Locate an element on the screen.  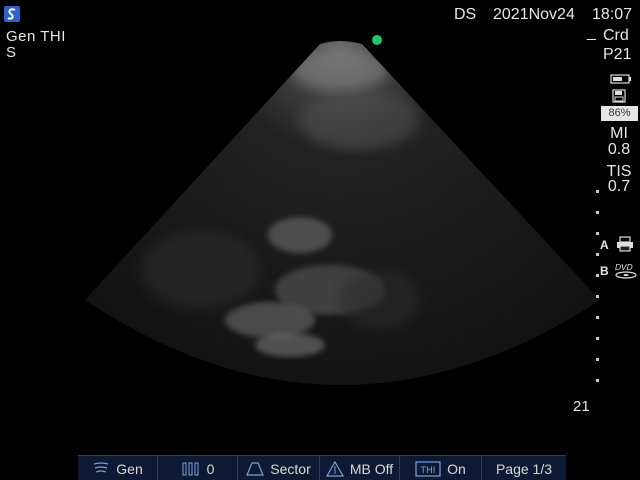
focus-marker is located at coordinates (377, 40).